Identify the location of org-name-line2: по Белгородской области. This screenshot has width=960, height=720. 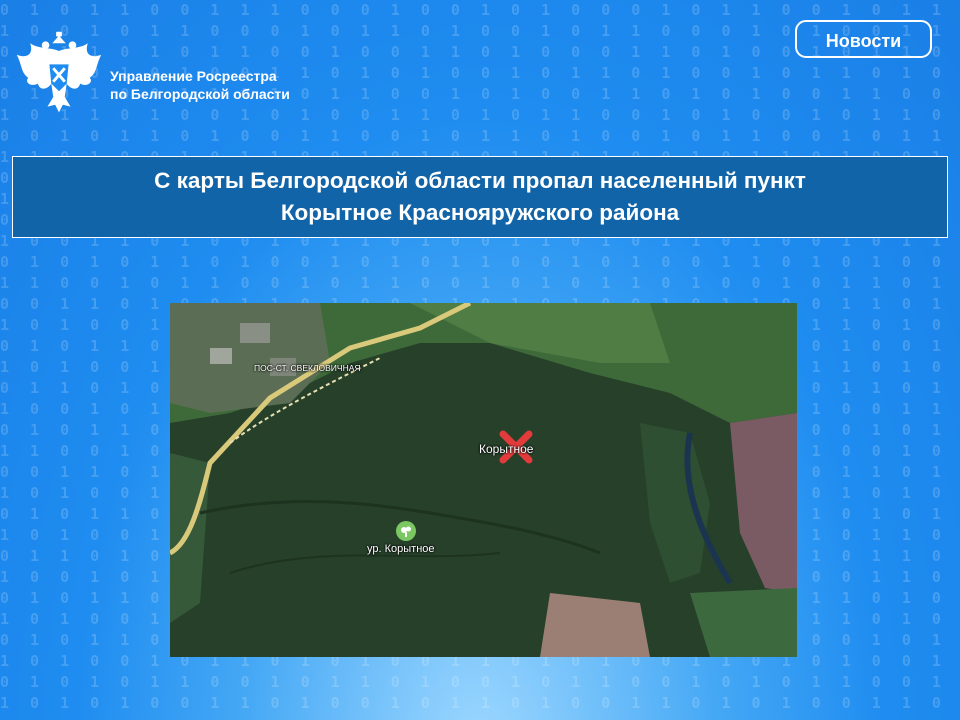
(200, 94).